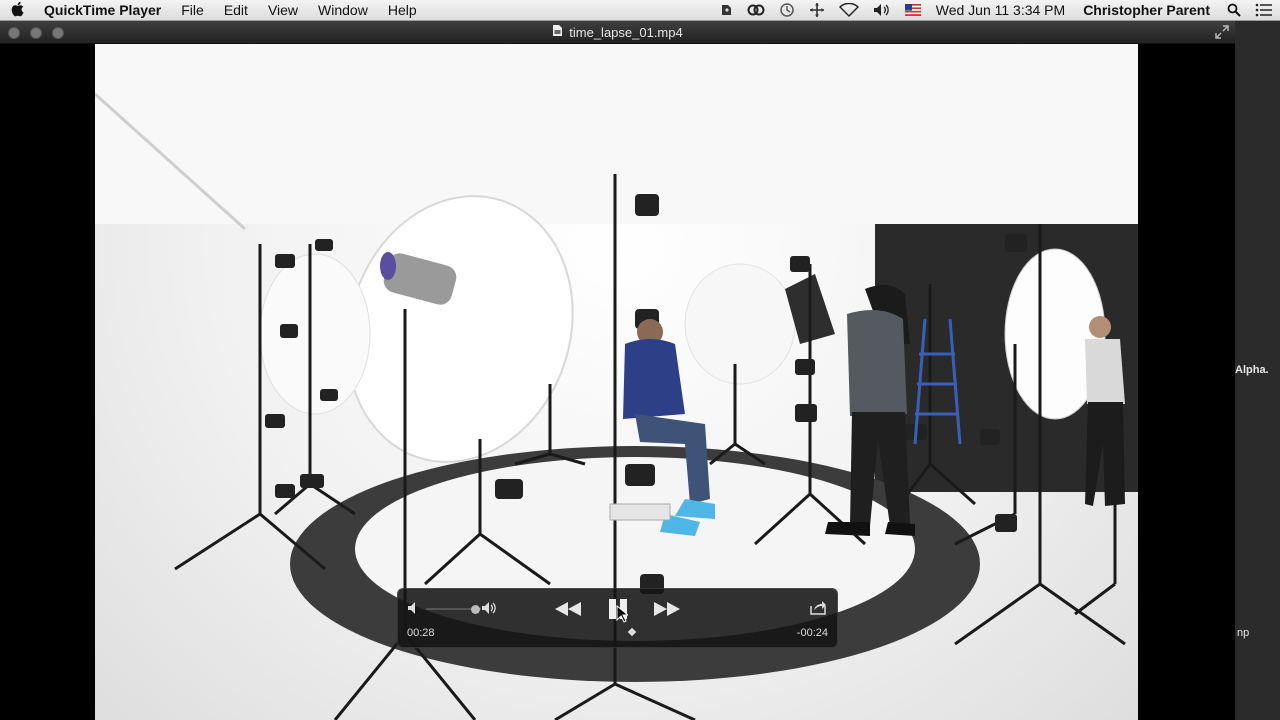  I want to click on rewind-icon, so click(568, 610).